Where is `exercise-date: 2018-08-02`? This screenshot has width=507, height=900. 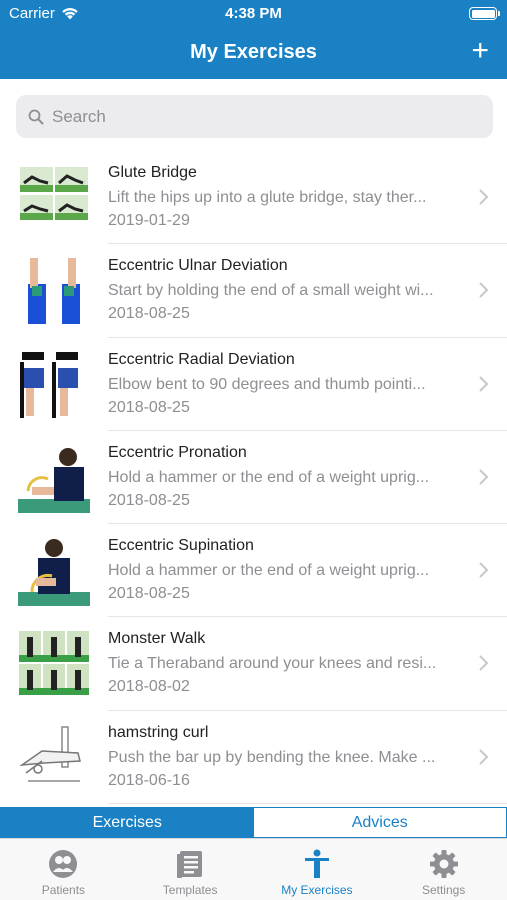 exercise-date: 2018-08-02 is located at coordinates (149, 687).